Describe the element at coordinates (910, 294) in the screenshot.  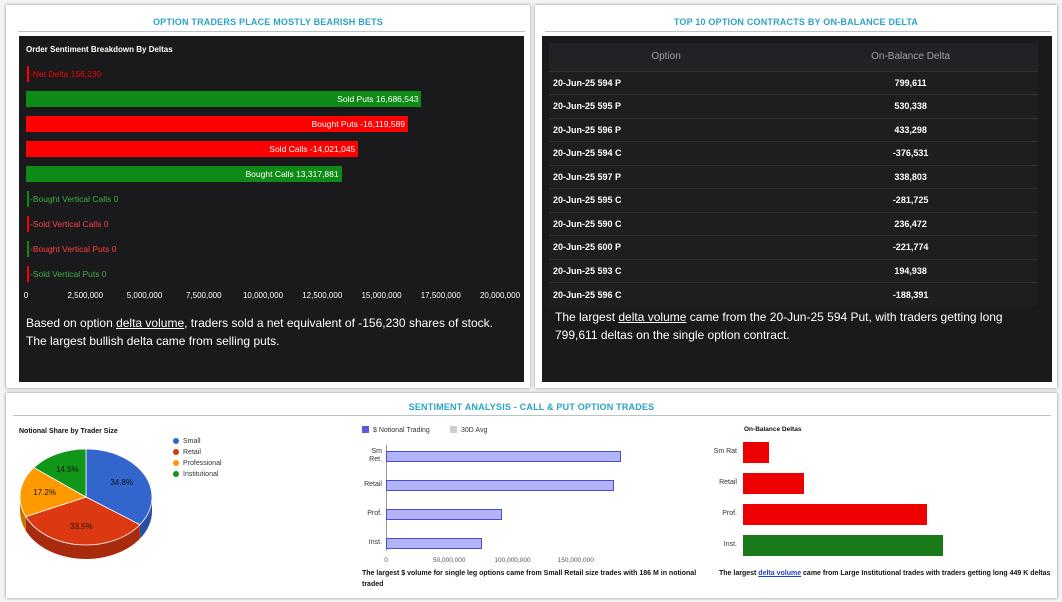
I see `delta-cell: -188,391` at that location.